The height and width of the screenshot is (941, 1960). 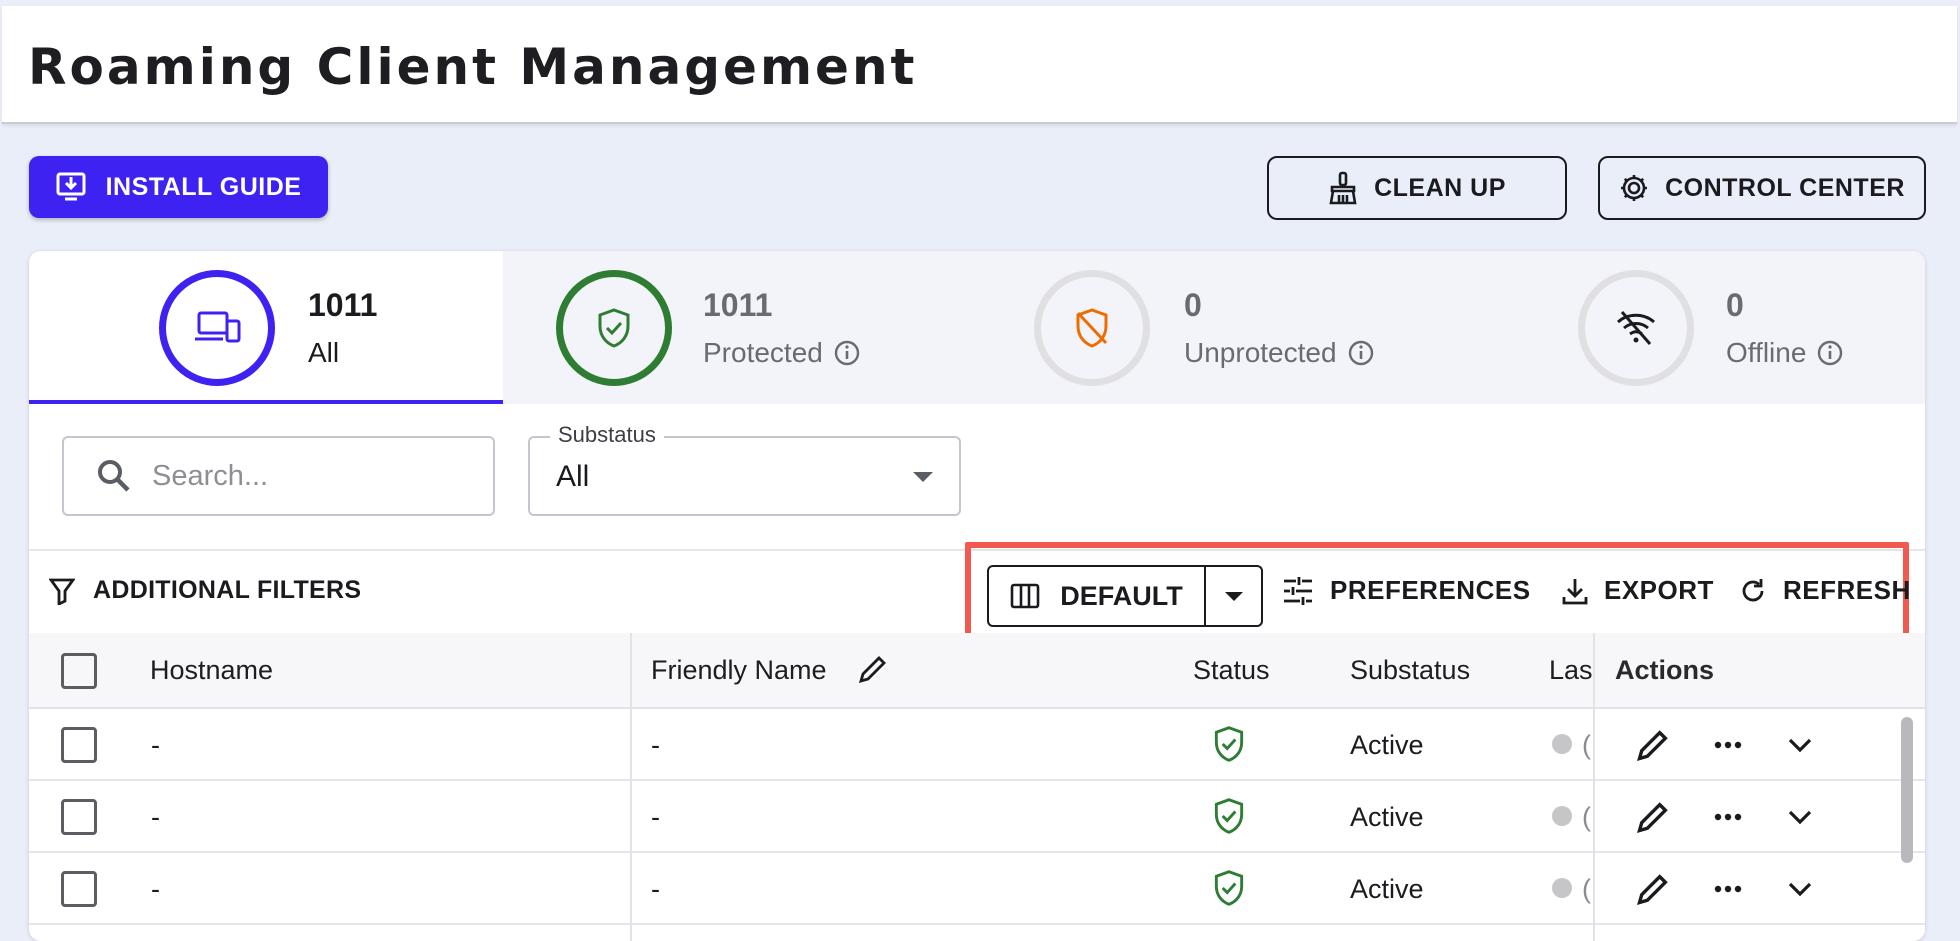 What do you see at coordinates (607, 435) in the screenshot?
I see `substatus-label: Substatus` at bounding box center [607, 435].